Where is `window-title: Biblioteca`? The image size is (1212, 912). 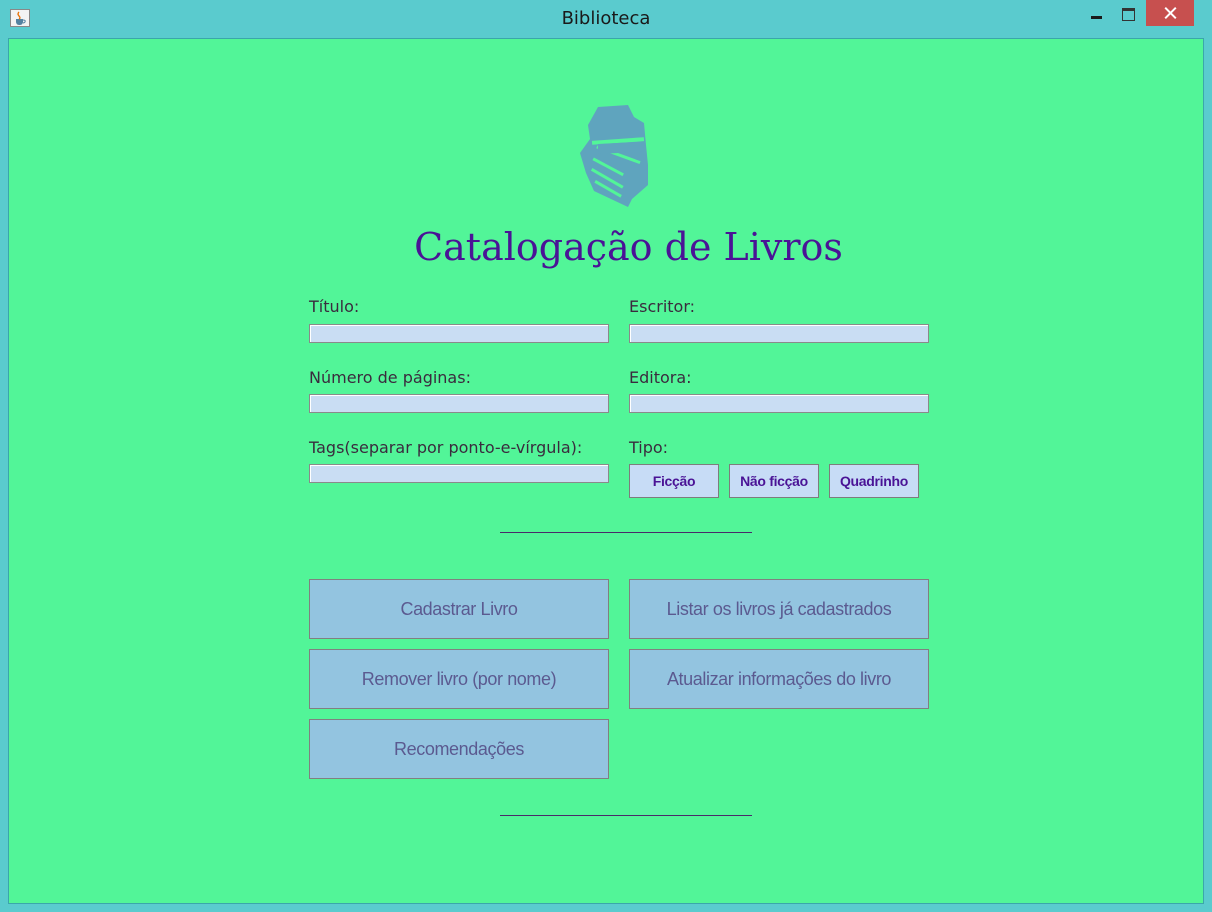
window-title: Biblioteca is located at coordinates (606, 18).